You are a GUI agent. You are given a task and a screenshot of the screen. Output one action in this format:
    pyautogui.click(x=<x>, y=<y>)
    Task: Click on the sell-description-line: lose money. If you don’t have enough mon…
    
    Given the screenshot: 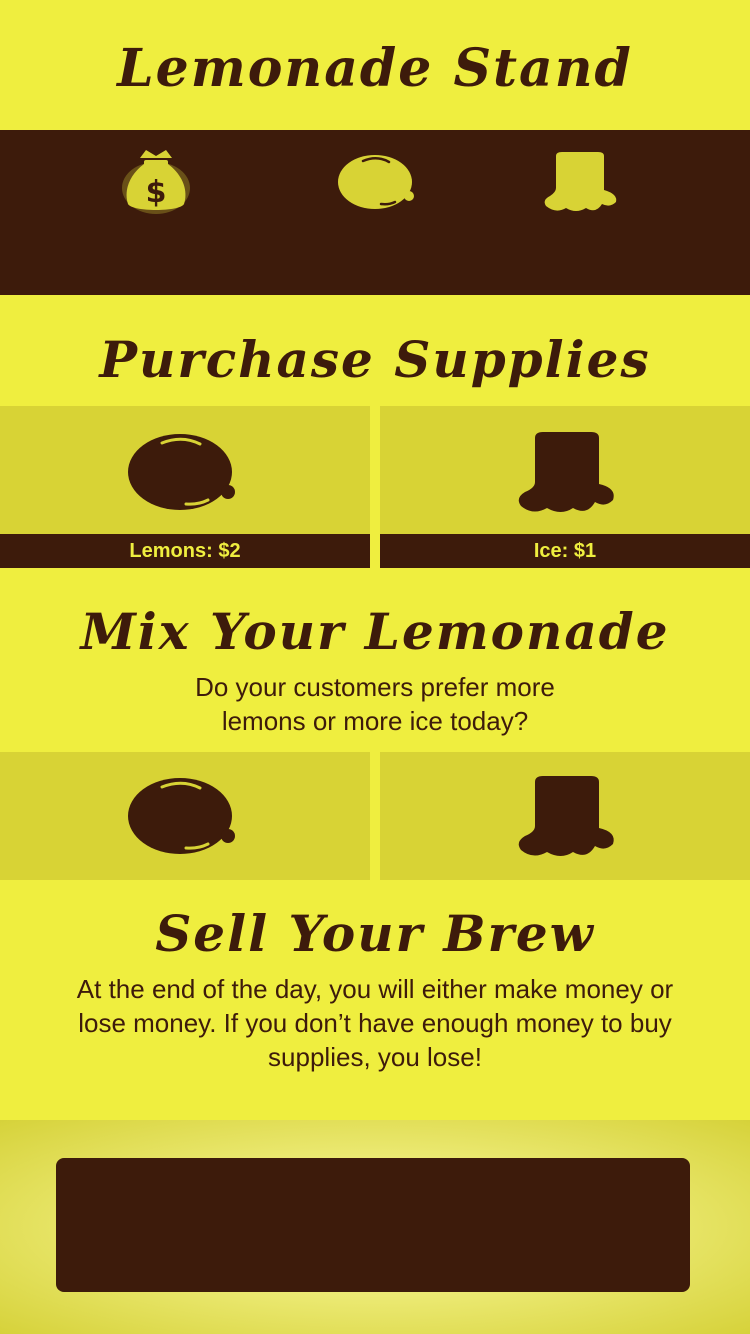 What is the action you would take?
    pyautogui.click(x=375, y=1023)
    